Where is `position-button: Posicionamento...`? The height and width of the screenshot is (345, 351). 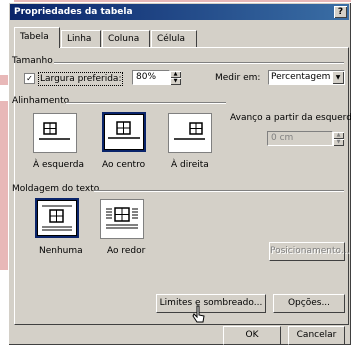 position-button: Posicionamento... is located at coordinates (309, 251).